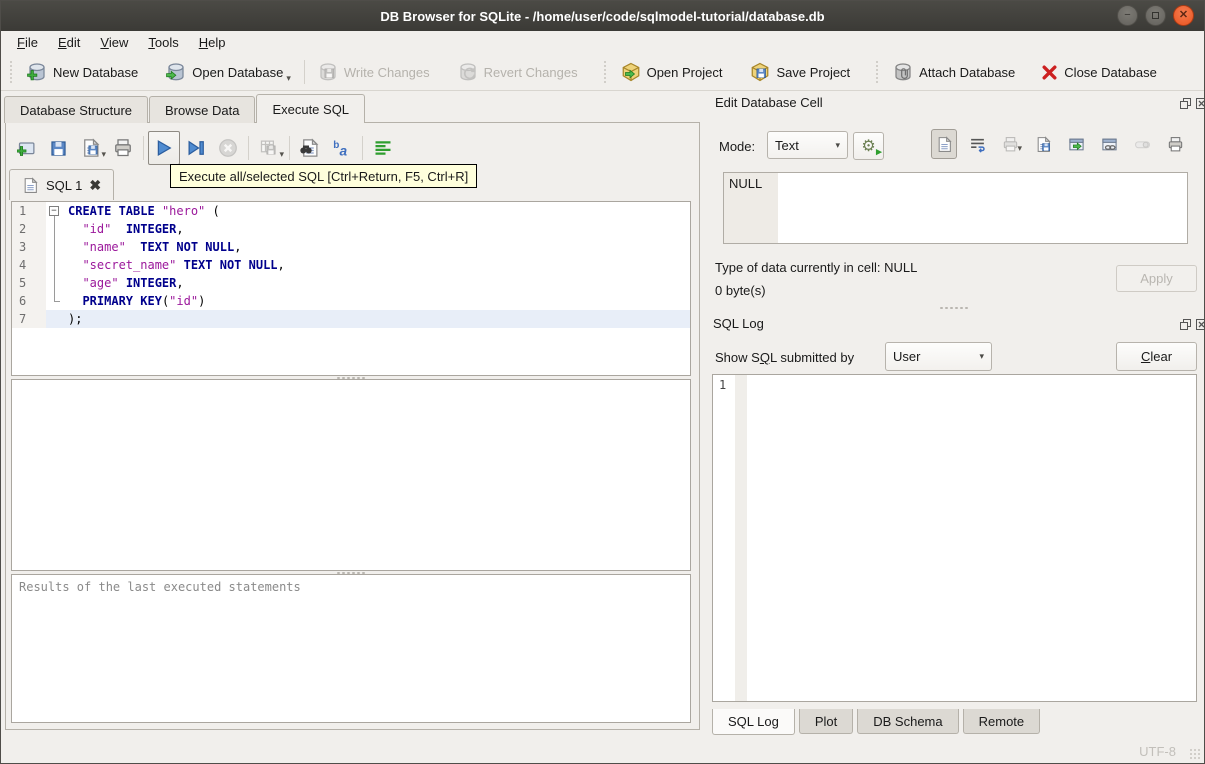 The width and height of the screenshot is (1205, 764). I want to click on execute-line-button, so click(196, 148).